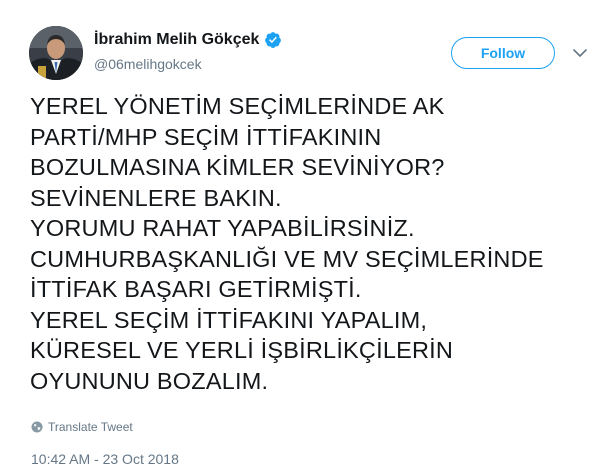 The image size is (616, 473). What do you see at coordinates (580, 53) in the screenshot?
I see `chevron-down-icon` at bounding box center [580, 53].